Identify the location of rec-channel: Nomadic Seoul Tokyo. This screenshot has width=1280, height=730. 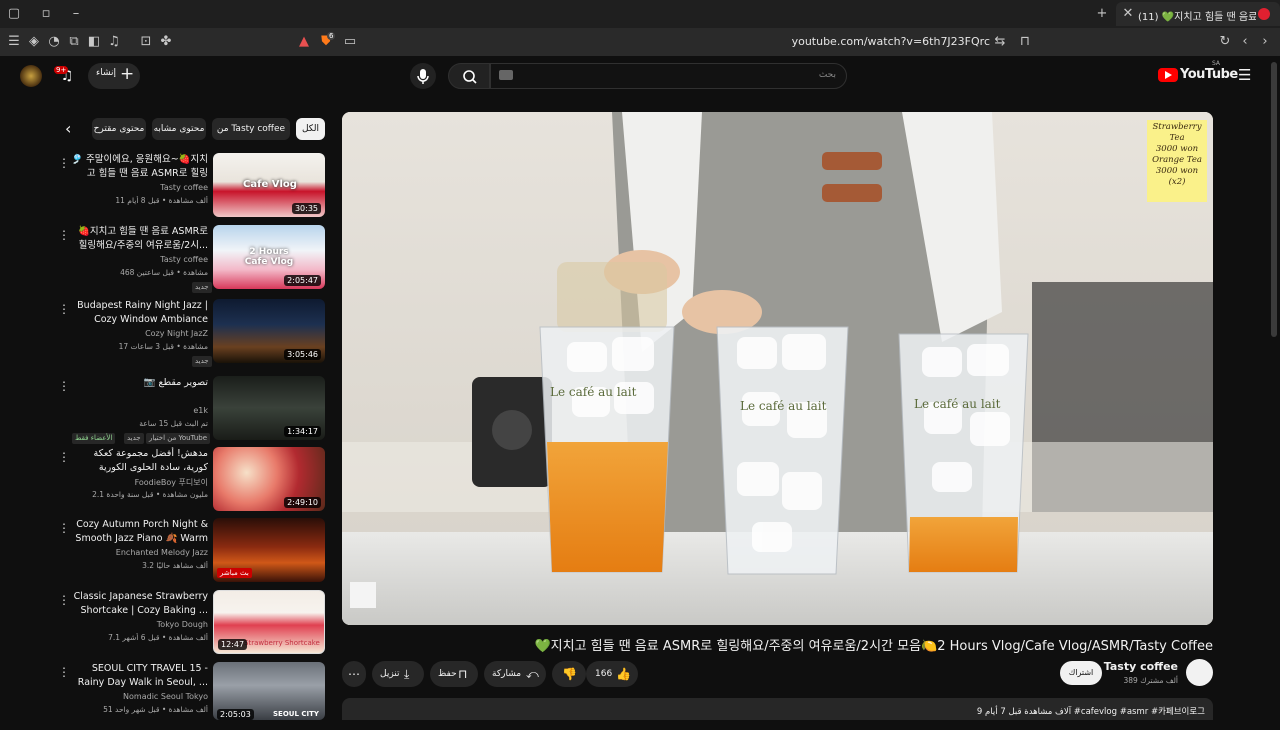
(139, 697).